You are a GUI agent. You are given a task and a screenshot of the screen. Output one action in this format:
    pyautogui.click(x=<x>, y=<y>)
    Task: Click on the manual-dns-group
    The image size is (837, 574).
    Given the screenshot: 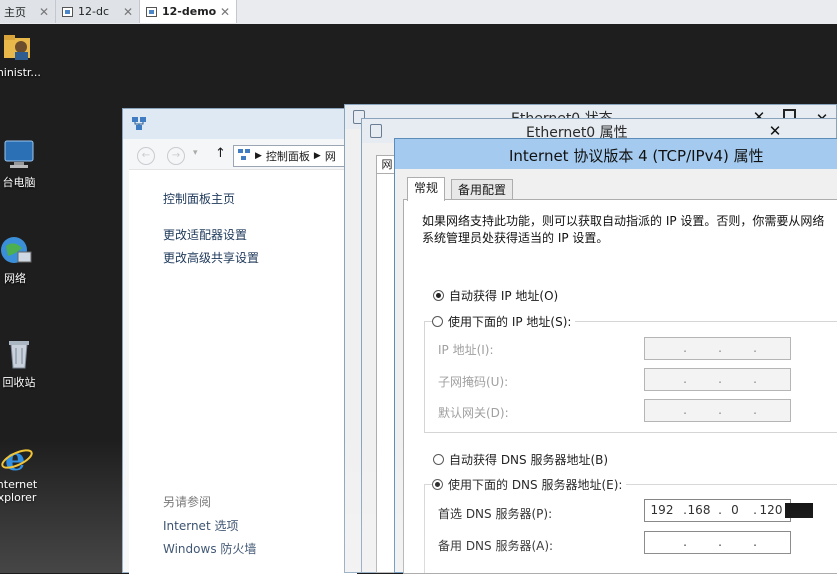 What is the action you would take?
    pyautogui.click(x=630, y=528)
    